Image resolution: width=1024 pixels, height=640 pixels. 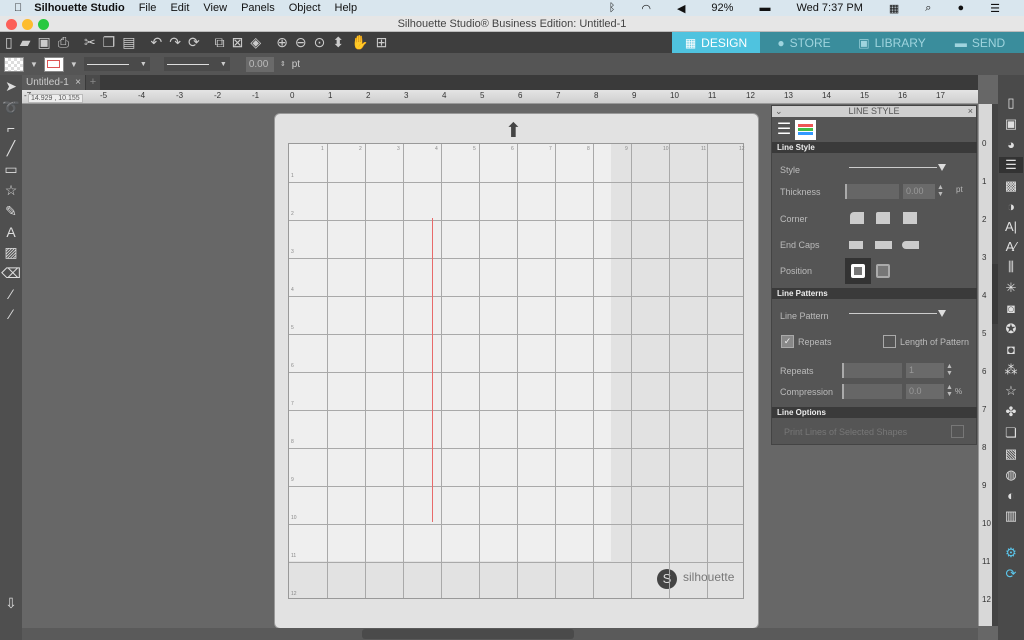 I want to click on sketch-star-icon: ☆, so click(x=1011, y=391).